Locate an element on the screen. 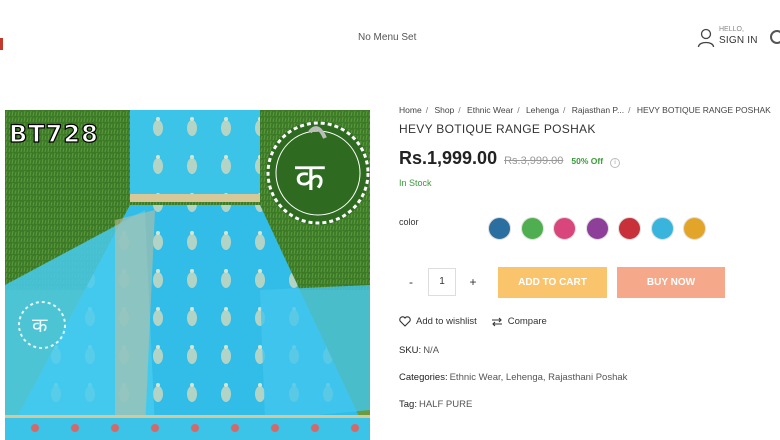 The width and height of the screenshot is (780, 440). qty-increase-button: + is located at coordinates (473, 282).